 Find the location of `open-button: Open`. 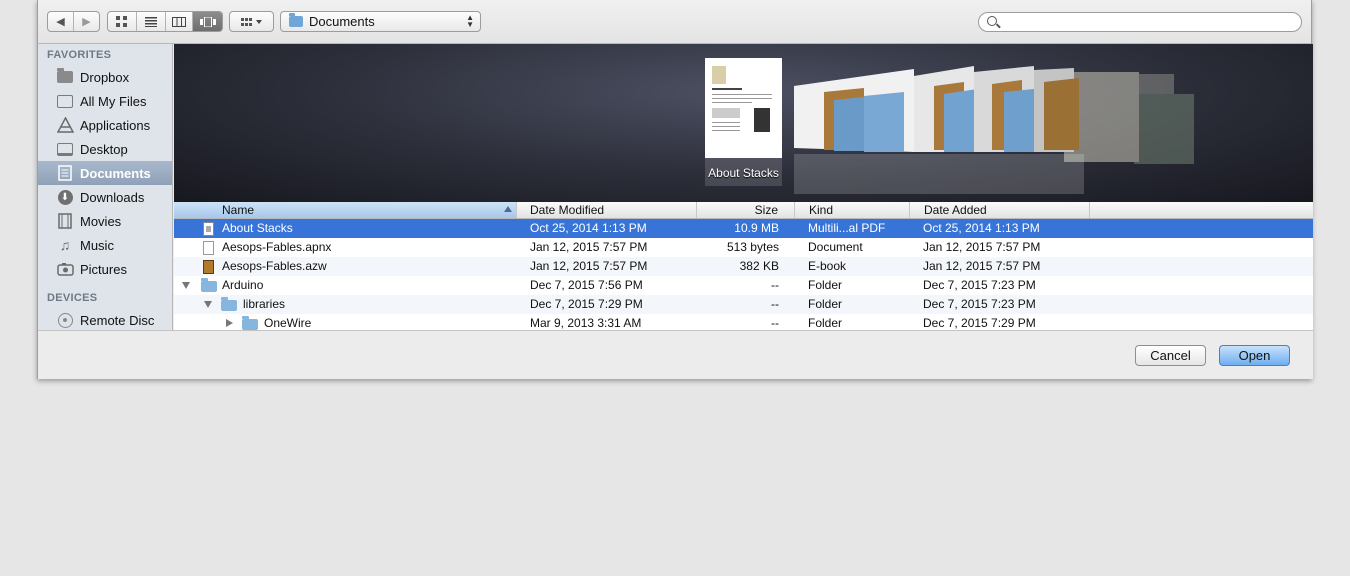

open-button: Open is located at coordinates (1254, 355).